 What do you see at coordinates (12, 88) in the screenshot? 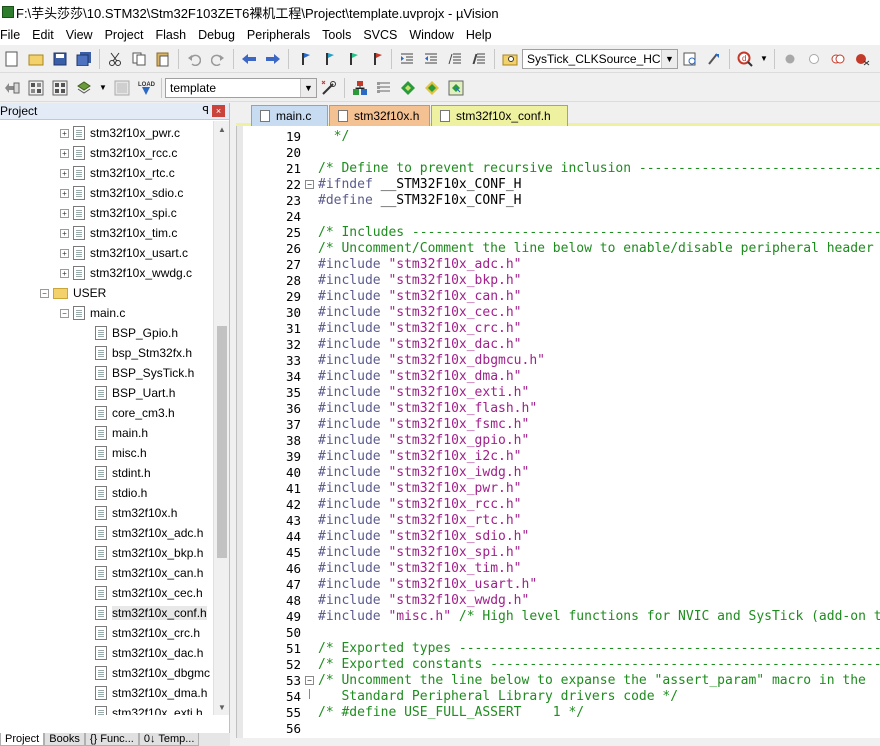
I see `translate-icon` at bounding box center [12, 88].